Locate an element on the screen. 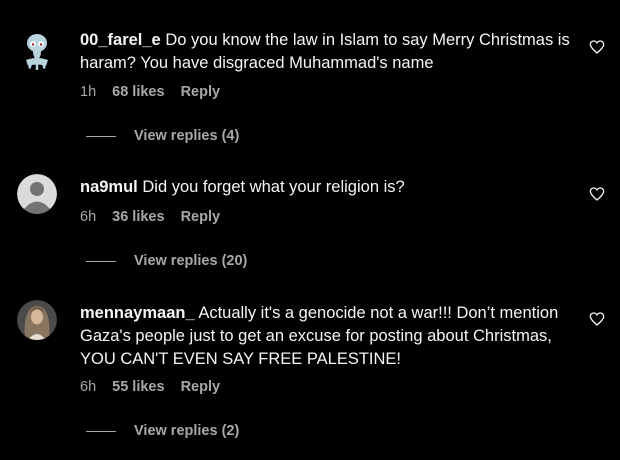  comment-meta: 6h 55 likes Reply is located at coordinates (150, 387).